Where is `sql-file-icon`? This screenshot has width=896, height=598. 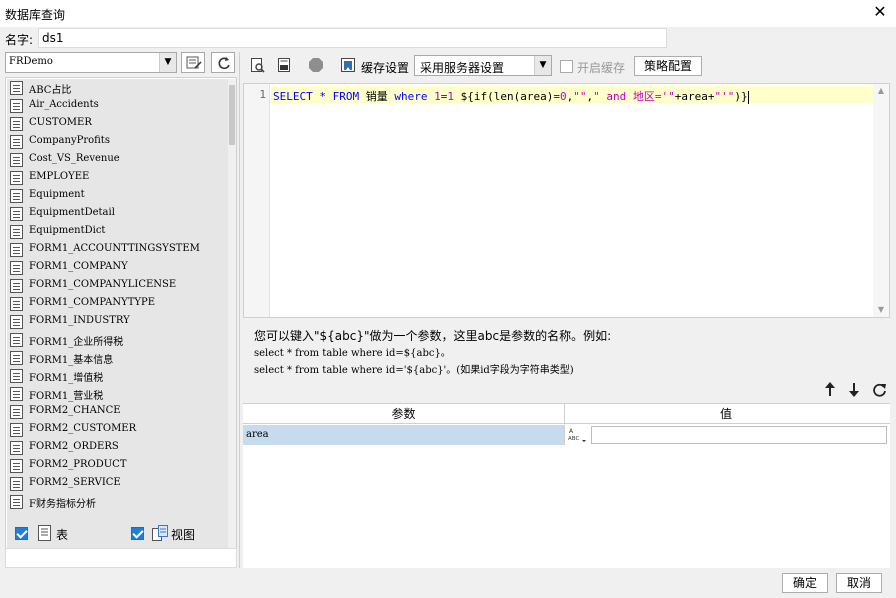
sql-file-icon is located at coordinates (284, 65).